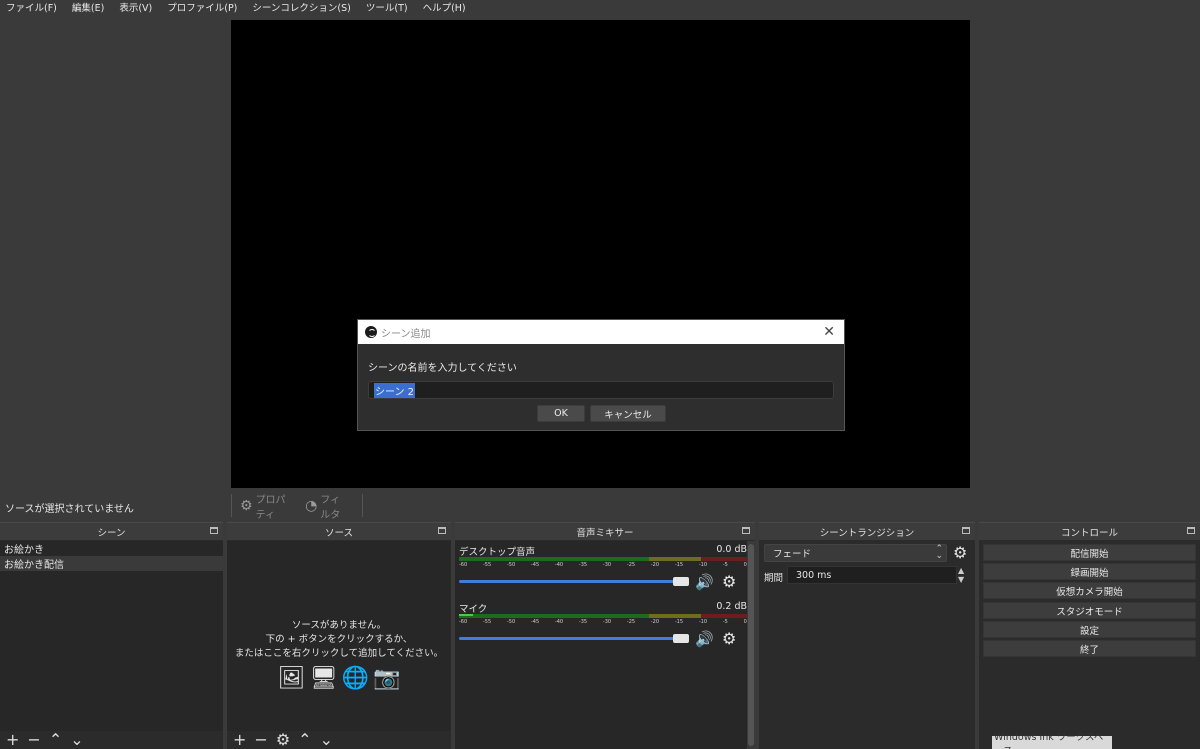  I want to click on exit-button: 終了, so click(1089, 648).